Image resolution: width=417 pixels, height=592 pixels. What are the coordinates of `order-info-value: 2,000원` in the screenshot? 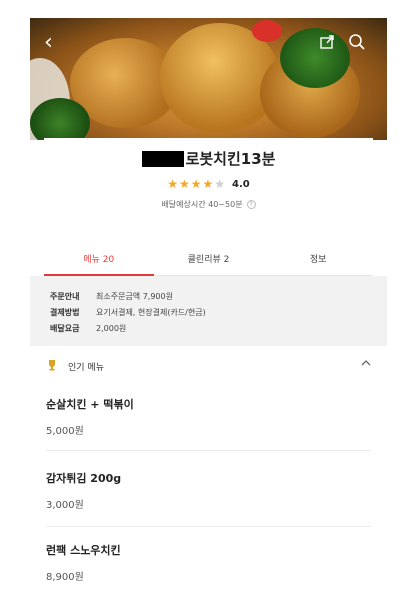 It's located at (111, 328).